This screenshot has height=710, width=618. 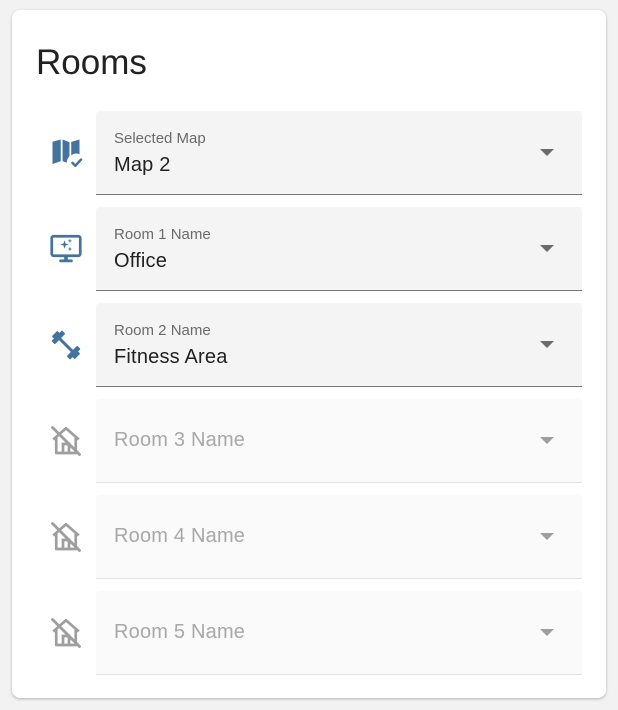 I want to click on room-4-label: Room 4 Name, so click(x=180, y=536).